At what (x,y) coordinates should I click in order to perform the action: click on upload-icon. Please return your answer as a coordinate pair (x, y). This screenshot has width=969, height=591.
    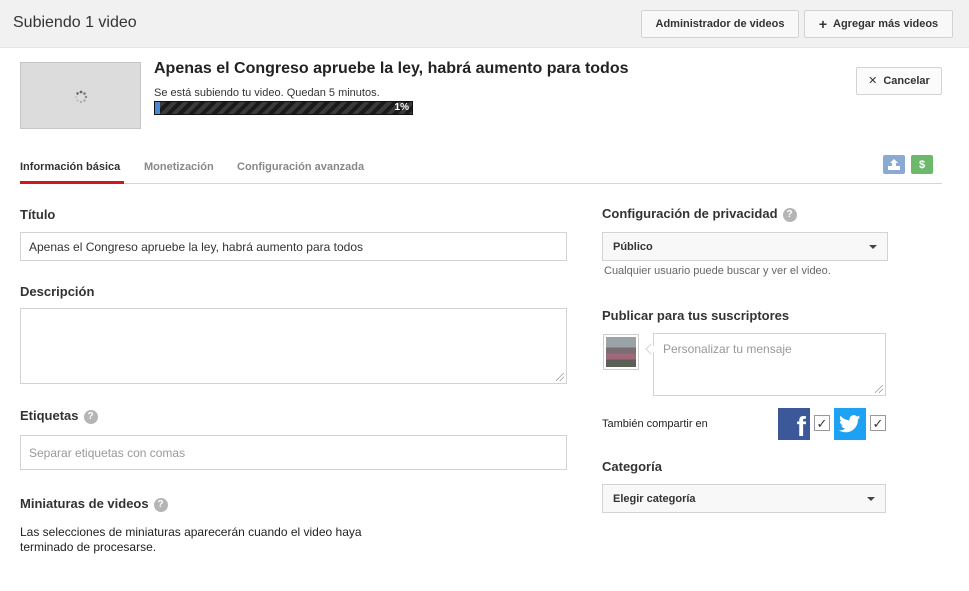
    Looking at the image, I should click on (894, 164).